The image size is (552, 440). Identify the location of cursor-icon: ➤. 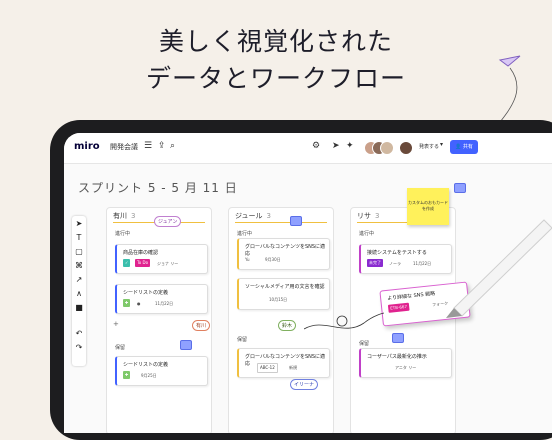
(336, 146).